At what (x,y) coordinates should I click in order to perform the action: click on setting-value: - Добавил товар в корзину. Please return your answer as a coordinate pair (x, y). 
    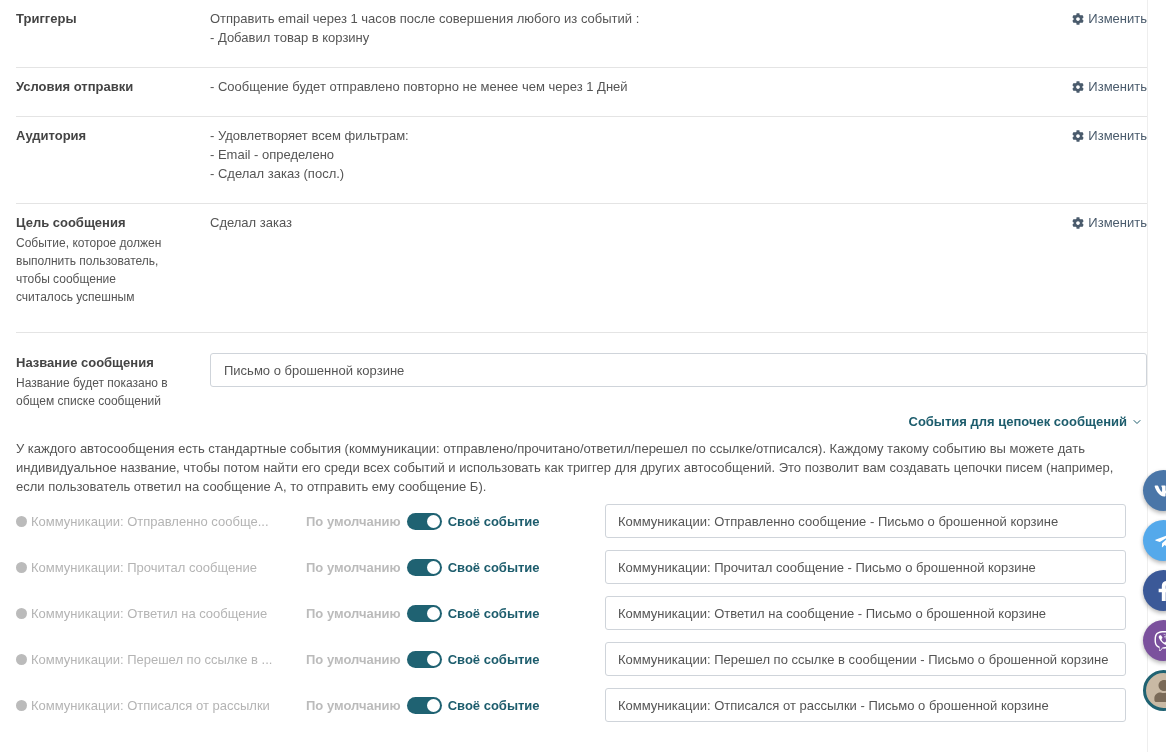
    Looking at the image, I should click on (290, 38).